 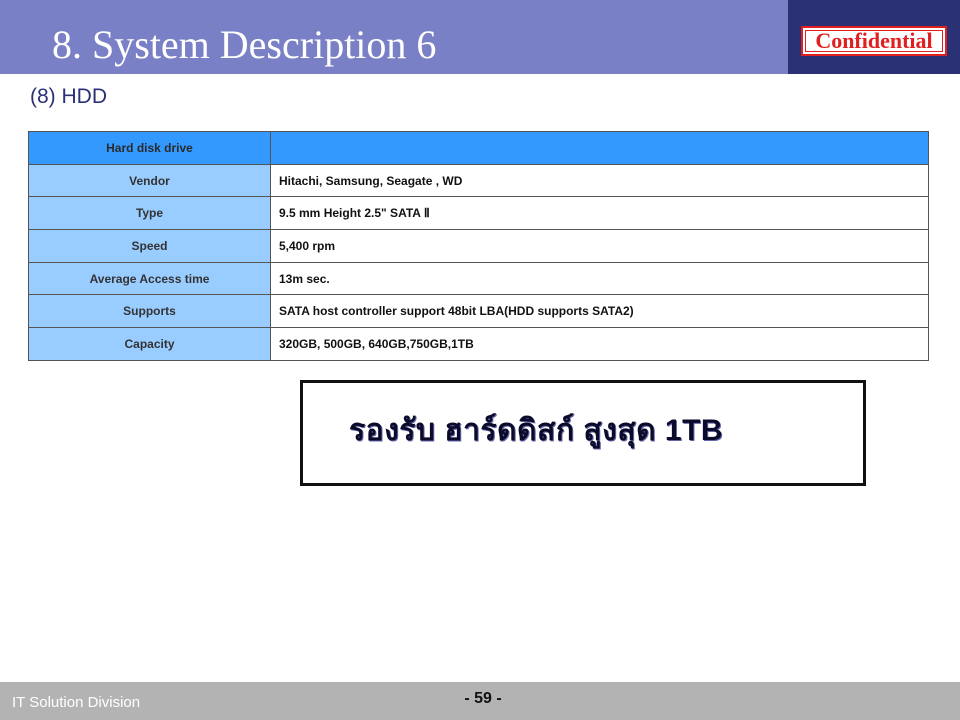 I want to click on row-value: Hitachi, Samsung, Seagate , WD, so click(x=599, y=180).